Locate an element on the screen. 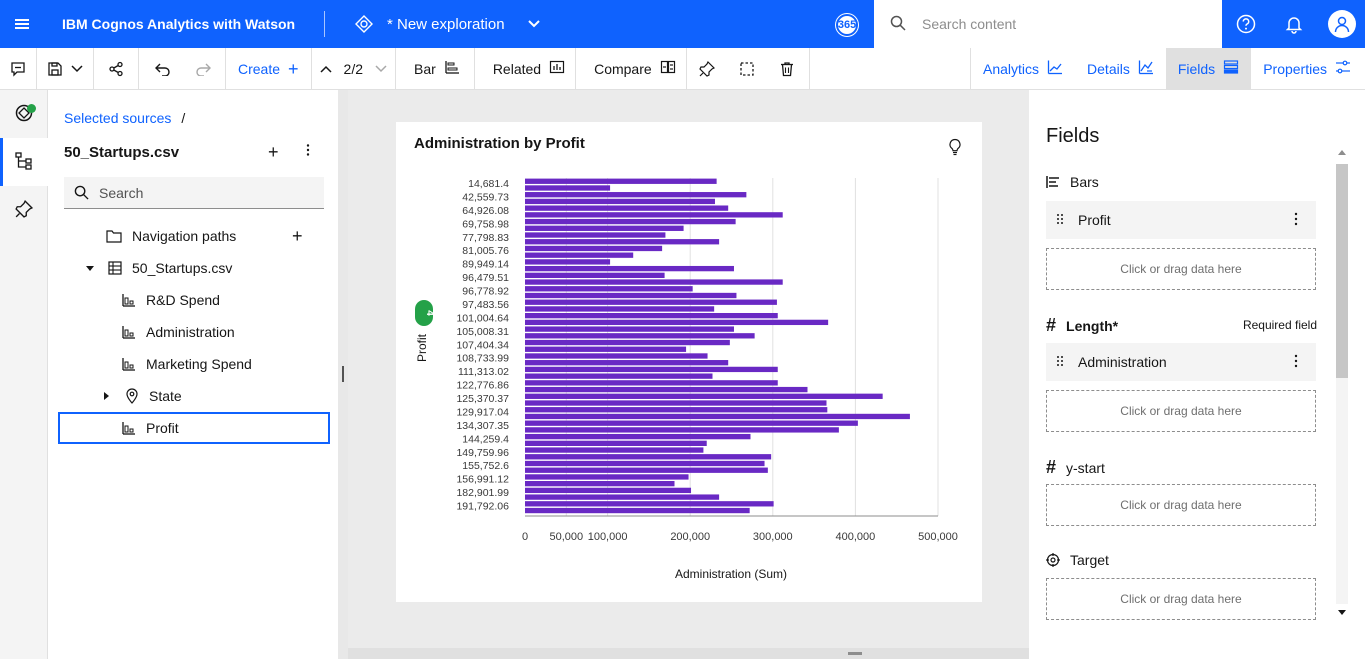 This screenshot has height=659, width=1365. scroll-up-arrow-icon is located at coordinates (1342, 152).